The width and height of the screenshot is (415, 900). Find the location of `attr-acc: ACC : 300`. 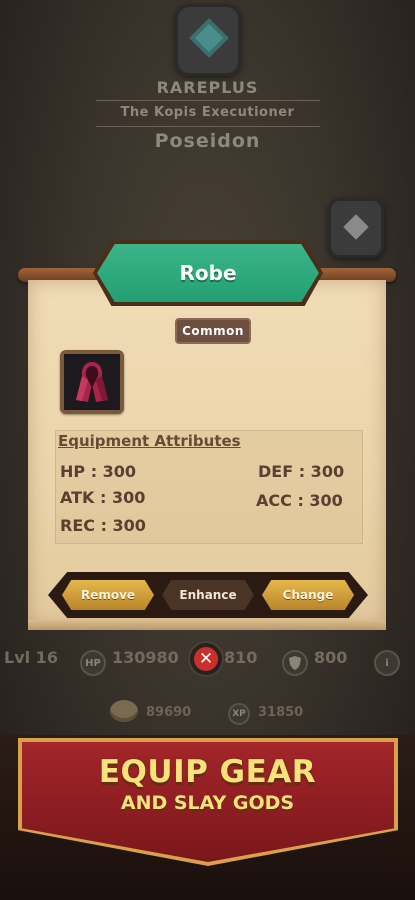

attr-acc: ACC : 300 is located at coordinates (299, 500).